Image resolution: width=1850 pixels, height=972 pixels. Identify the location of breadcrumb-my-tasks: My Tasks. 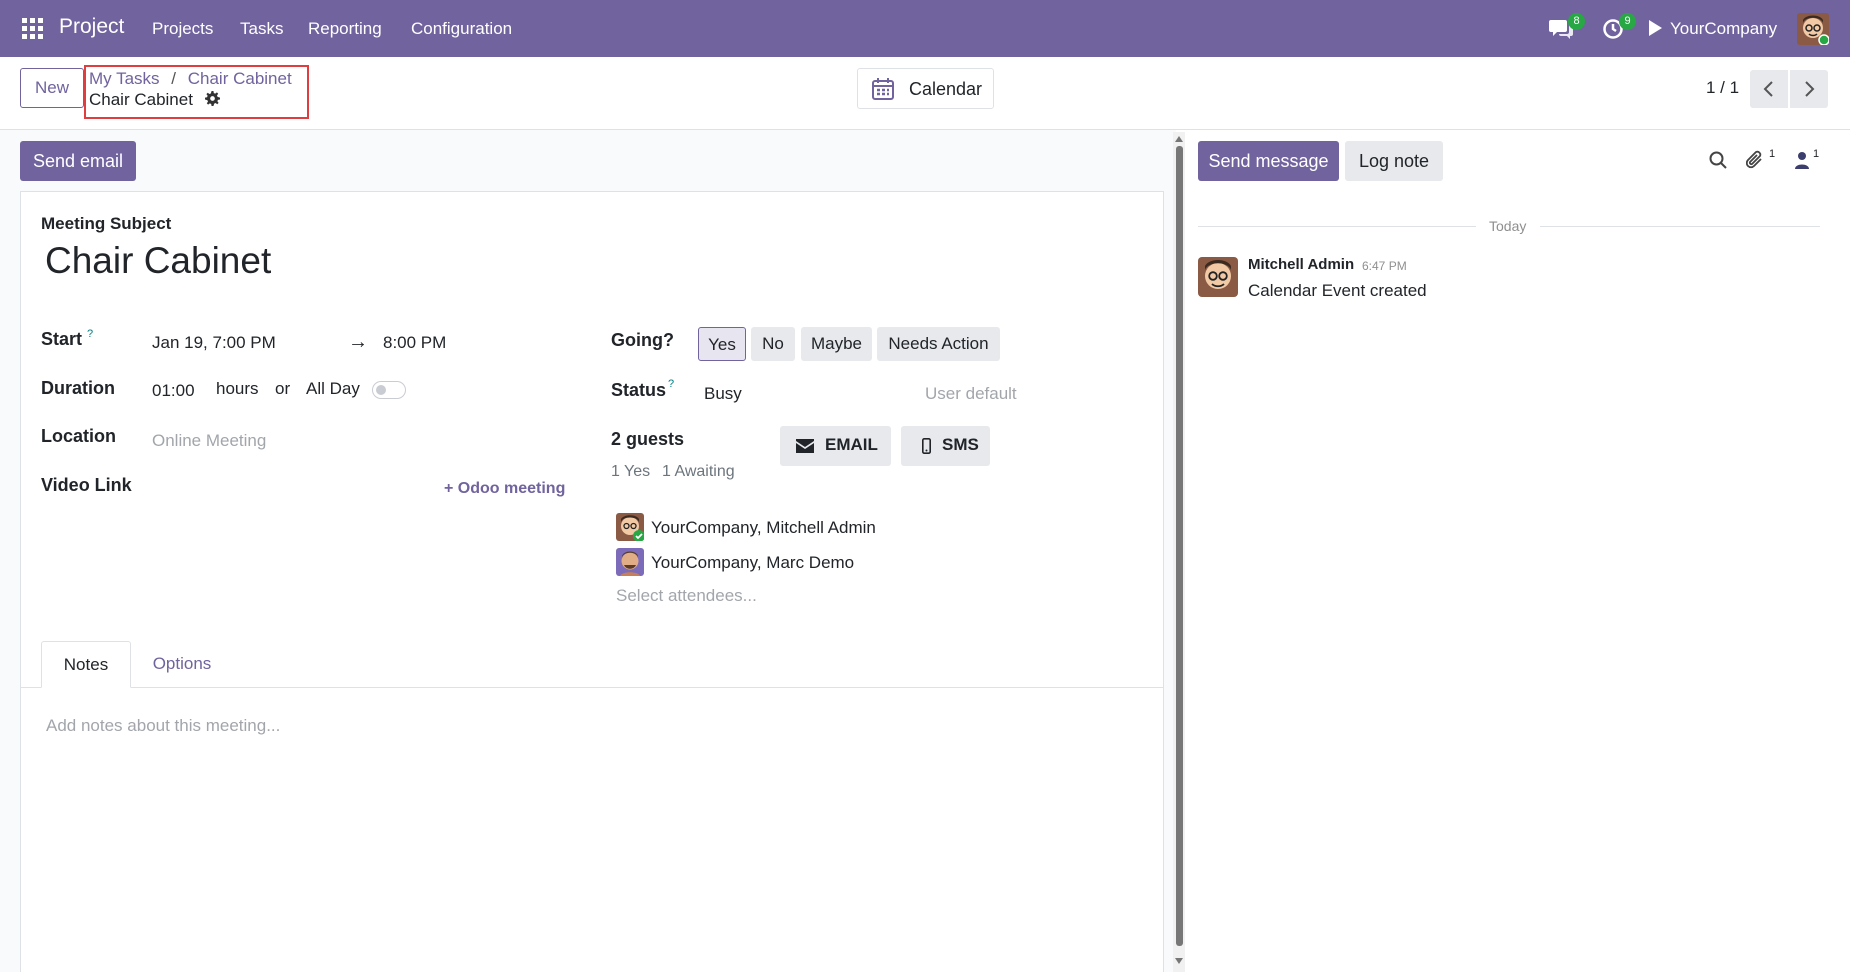
(124, 78).